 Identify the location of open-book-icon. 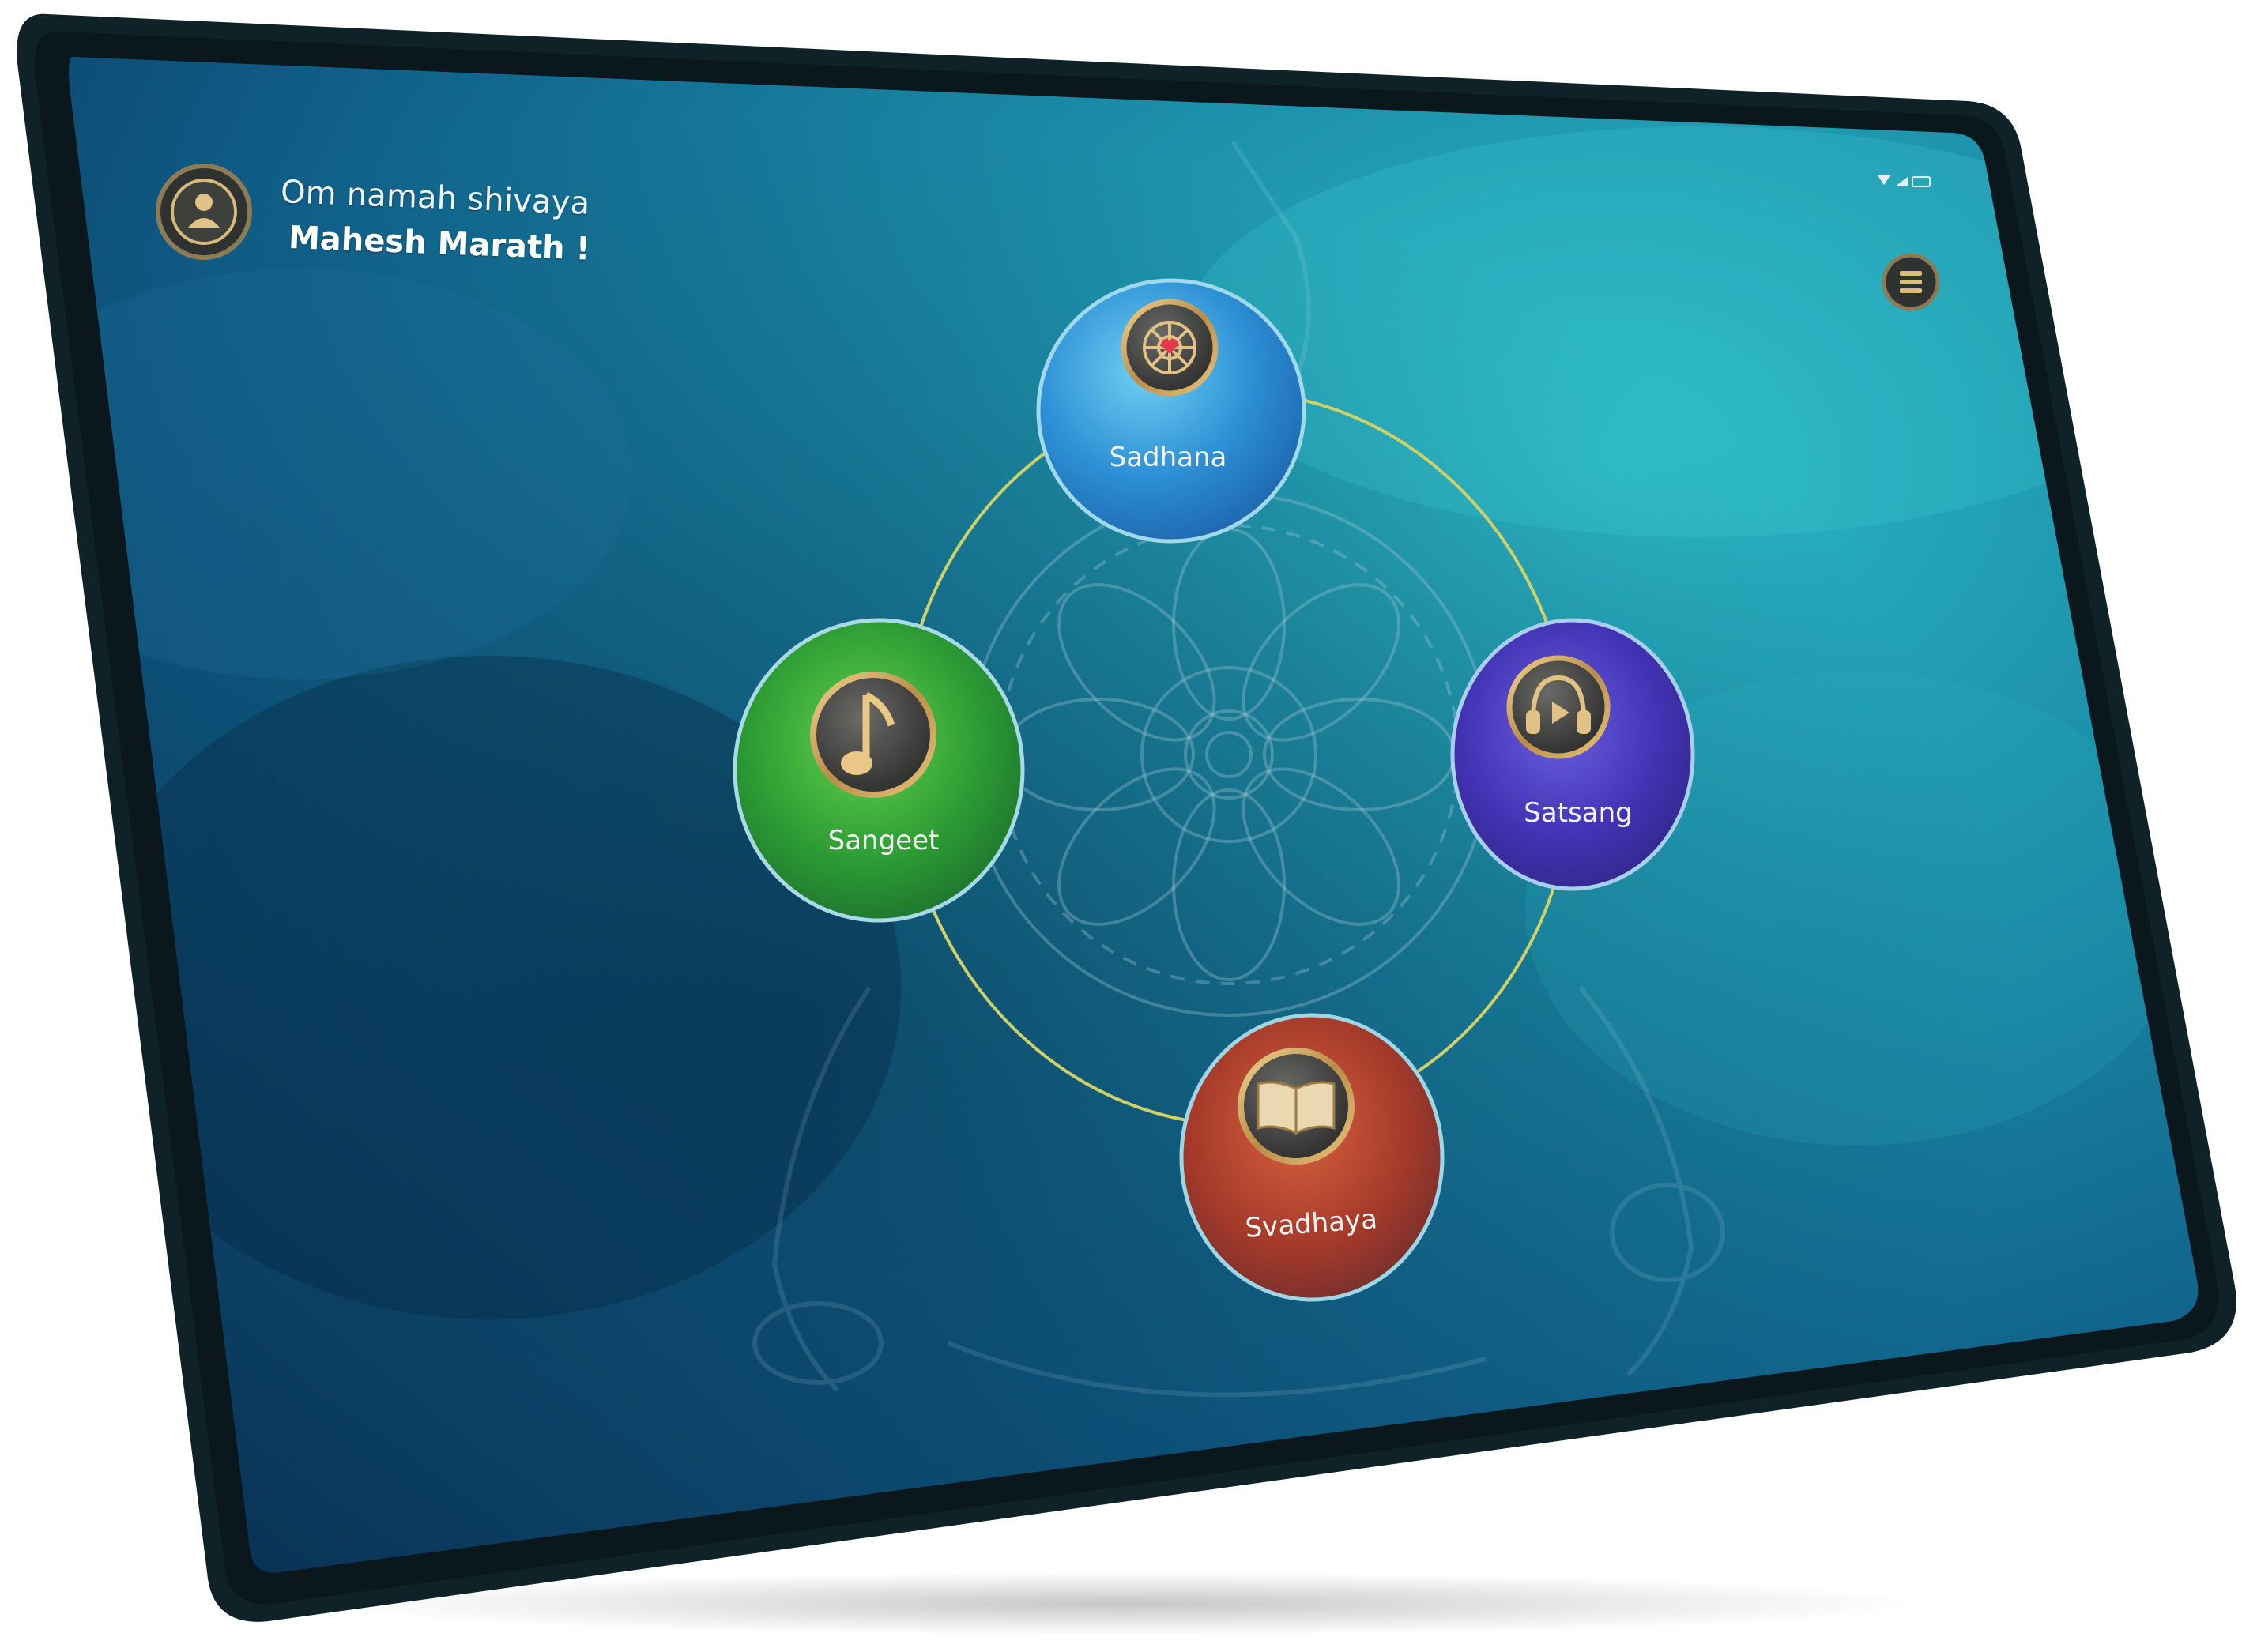
(1296, 1108).